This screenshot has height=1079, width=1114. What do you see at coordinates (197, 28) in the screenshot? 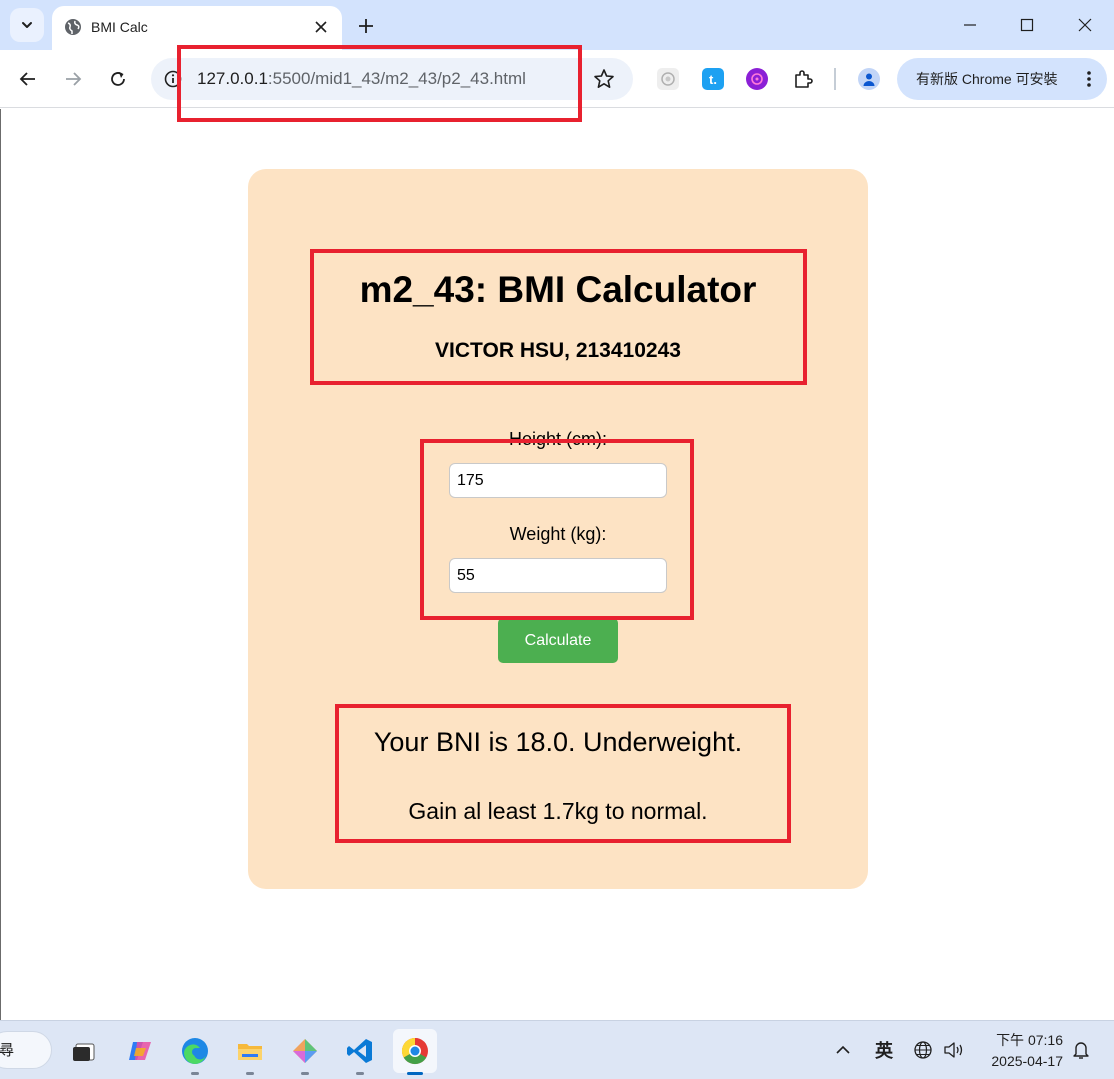
I see `active-tab: BMI Calc` at bounding box center [197, 28].